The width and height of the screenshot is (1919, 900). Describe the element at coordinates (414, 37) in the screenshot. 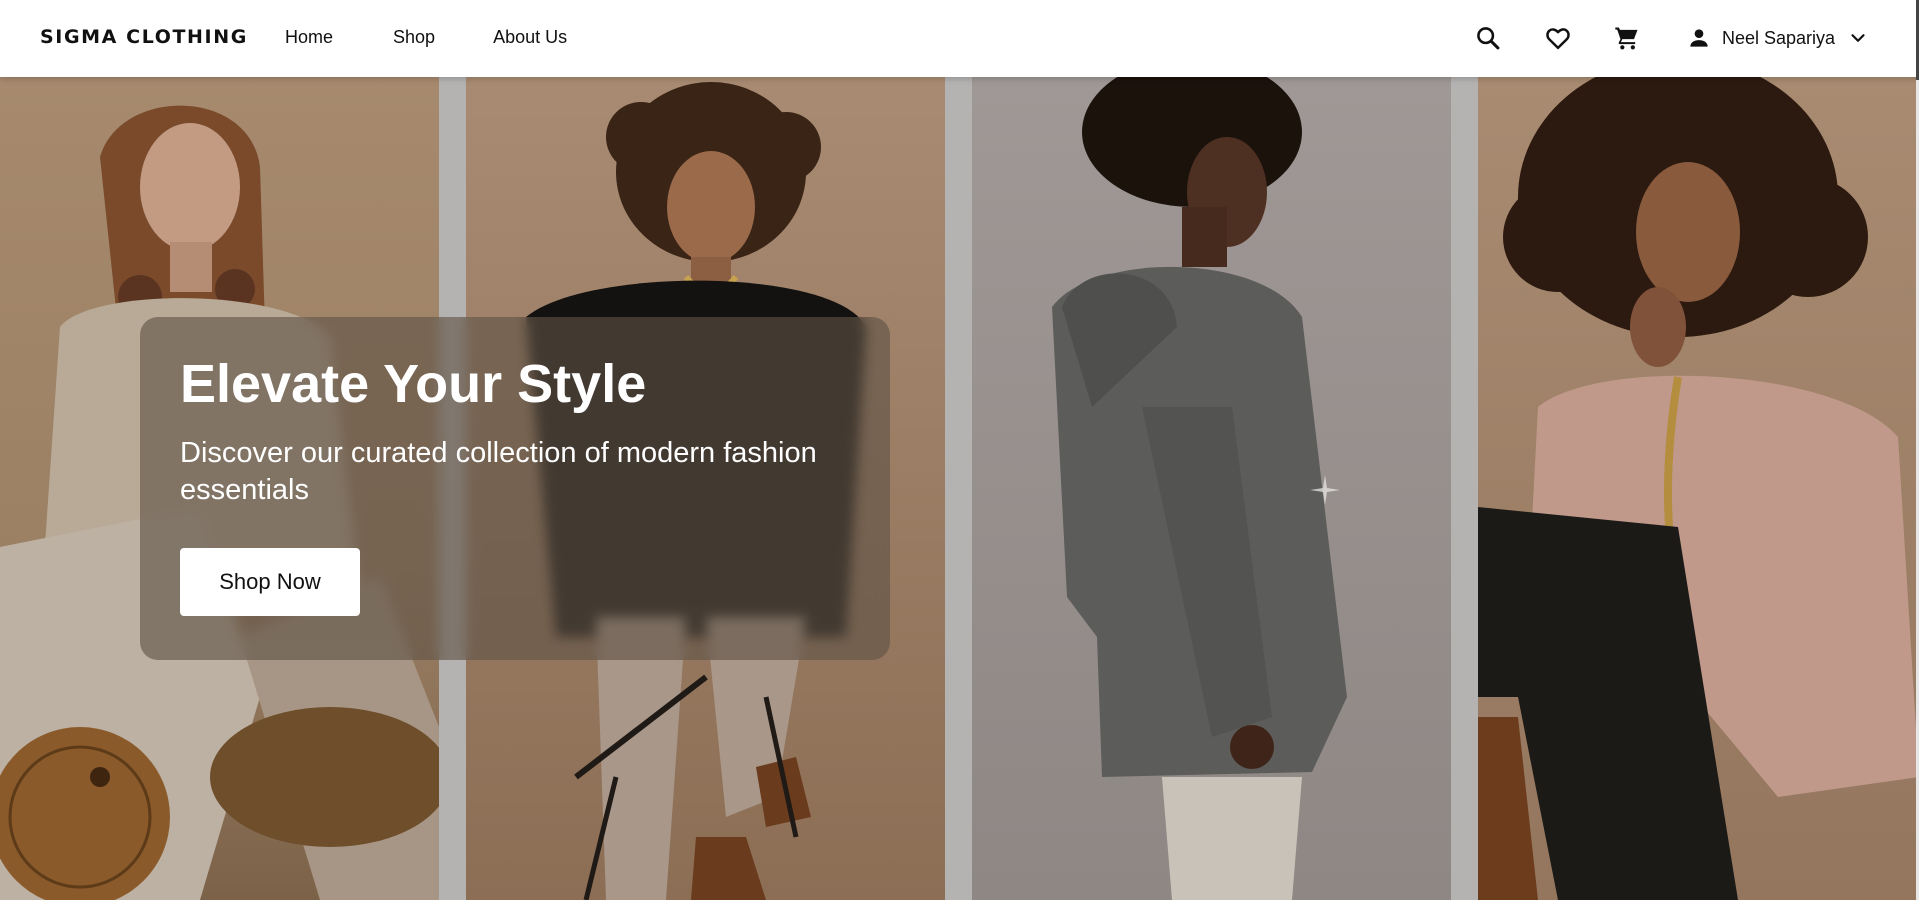

I see `nav-shop: Shop` at that location.